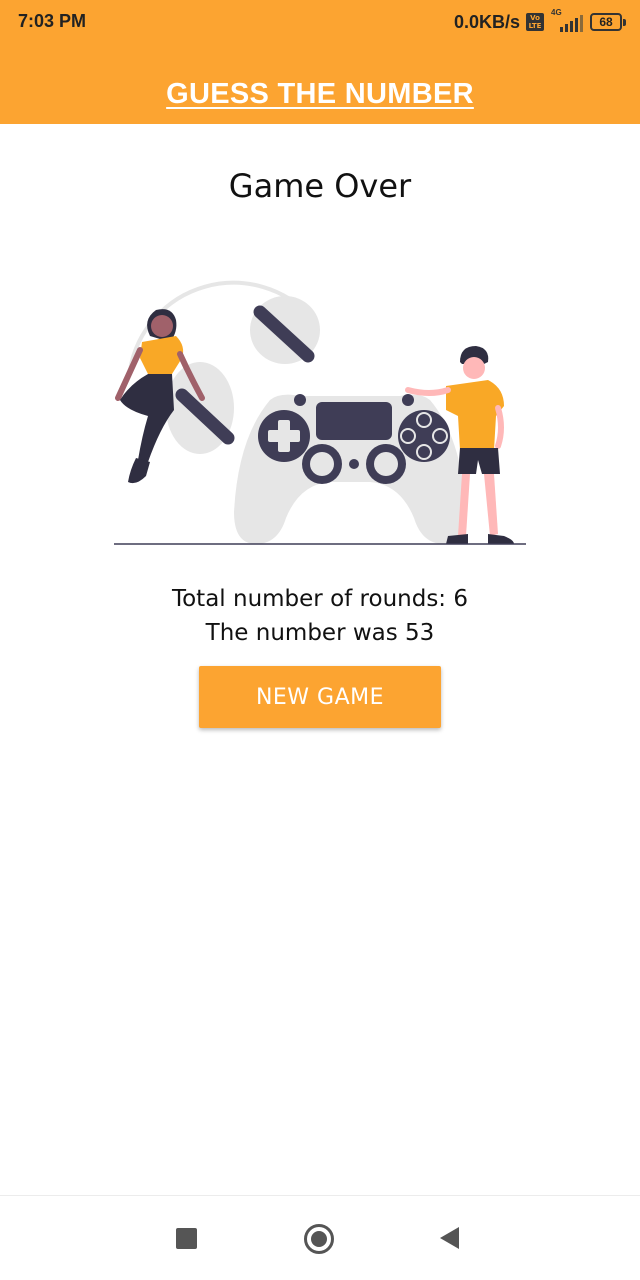 This screenshot has height=1280, width=640. Describe the element at coordinates (320, 94) in the screenshot. I see `app-title: GUESS THE NUMBER` at that location.